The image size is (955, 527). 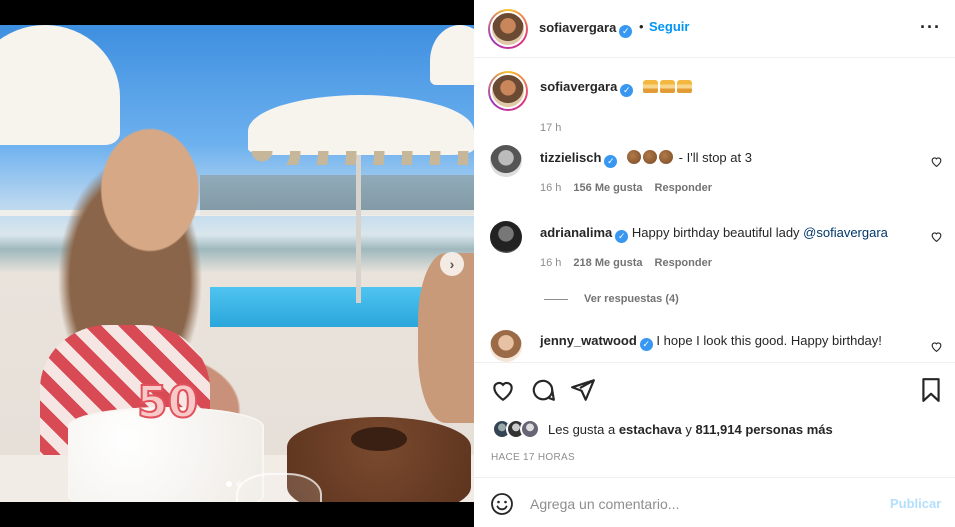 I want to click on comment-input, so click(x=700, y=504).